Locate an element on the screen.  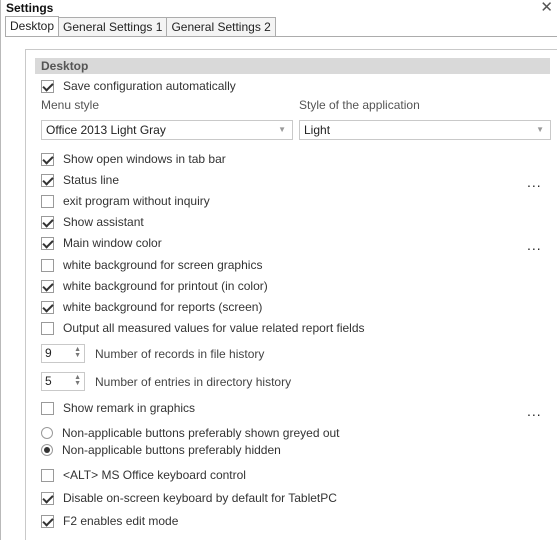
option-row: Status line is located at coordinates (80, 180).